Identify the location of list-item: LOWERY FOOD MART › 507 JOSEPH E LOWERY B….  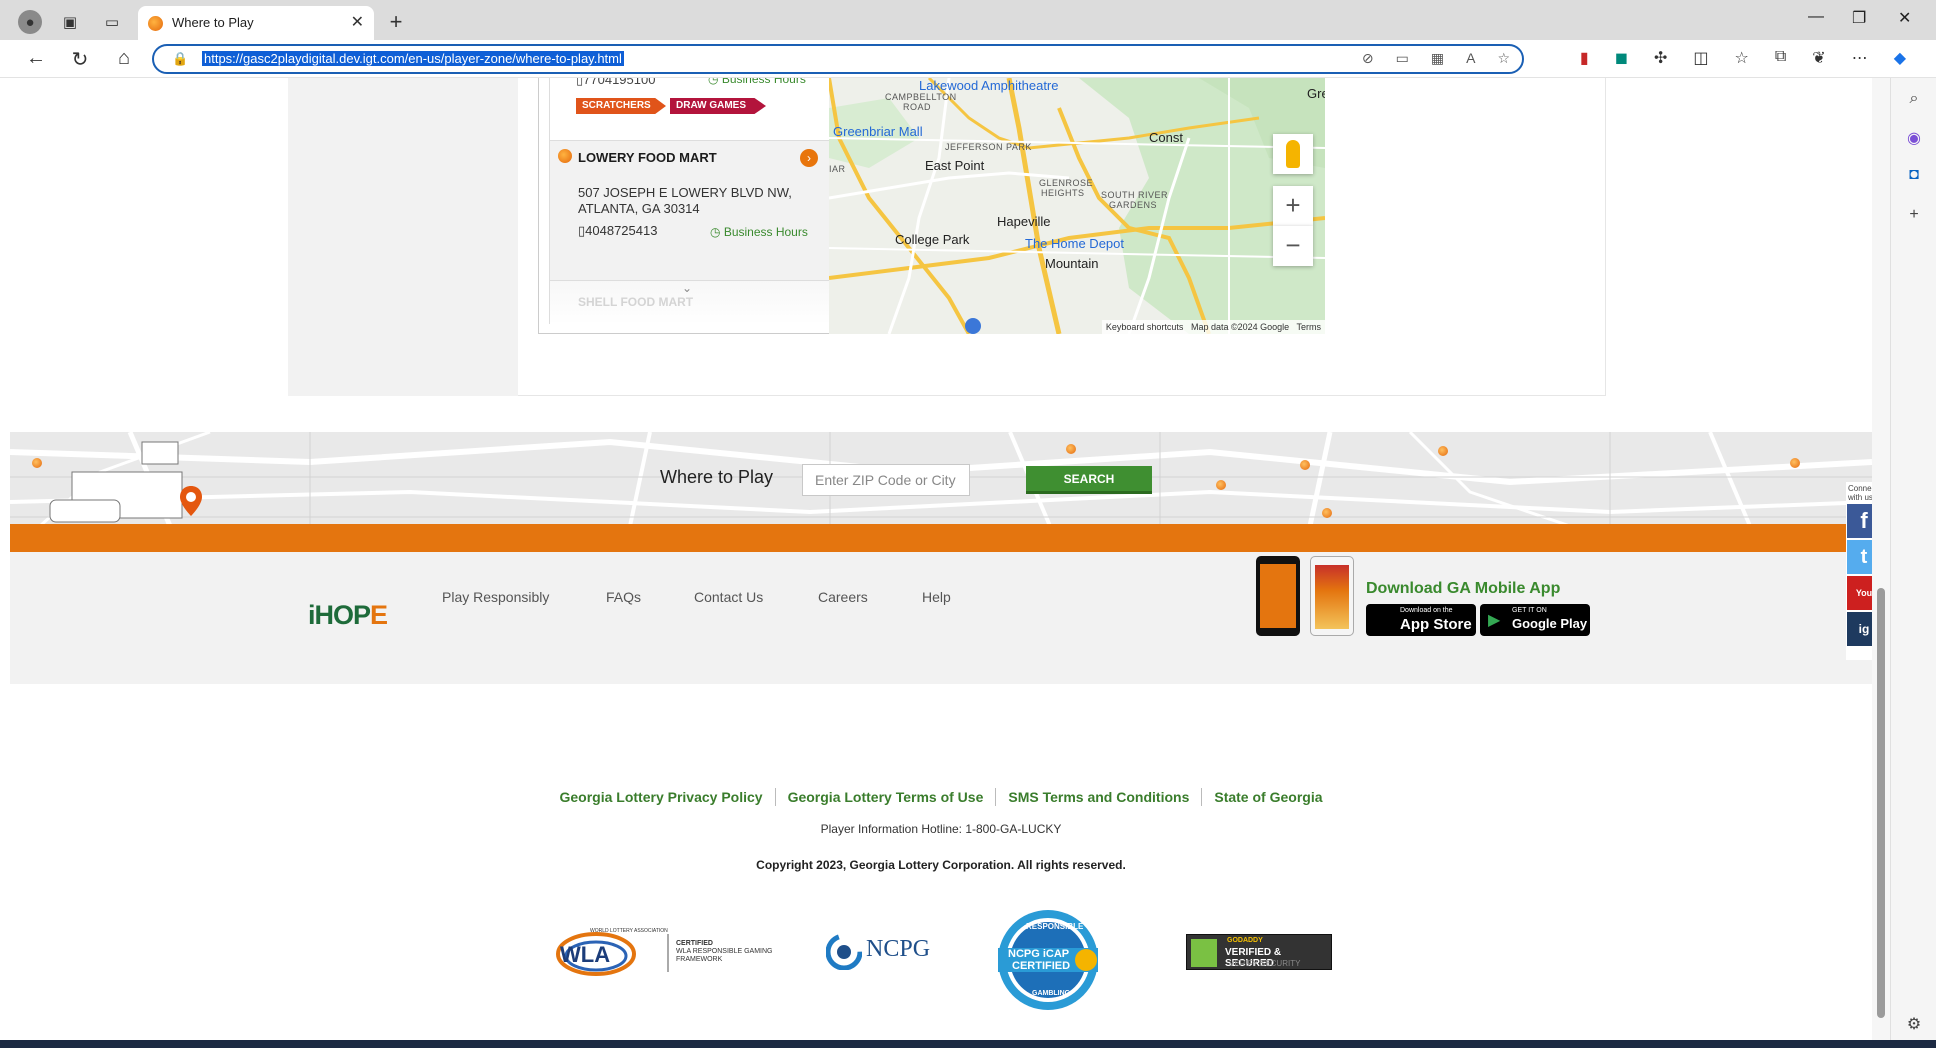
(689, 210).